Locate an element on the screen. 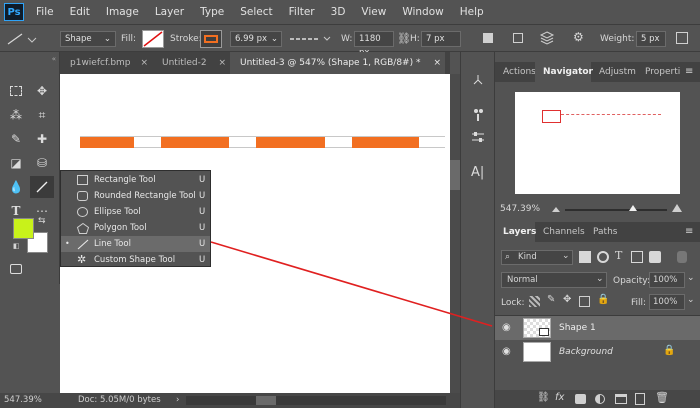 This screenshot has width=700, height=408. fill-swatch is located at coordinates (153, 39).